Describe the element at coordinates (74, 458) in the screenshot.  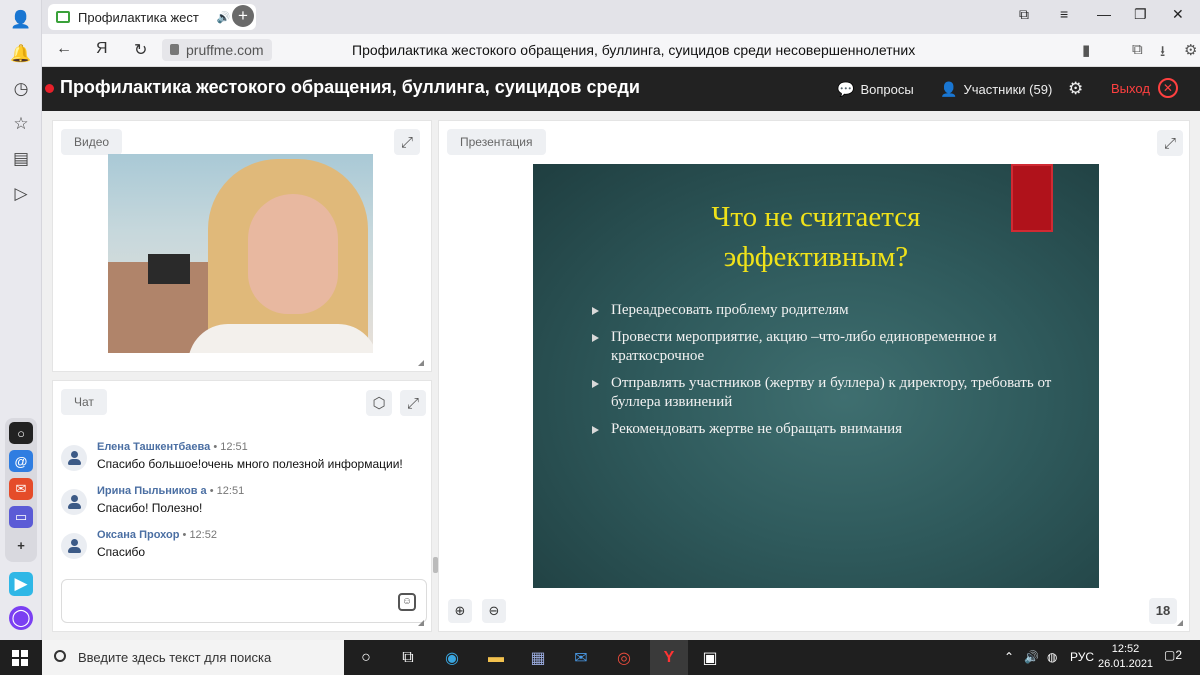
I see `avatar` at that location.